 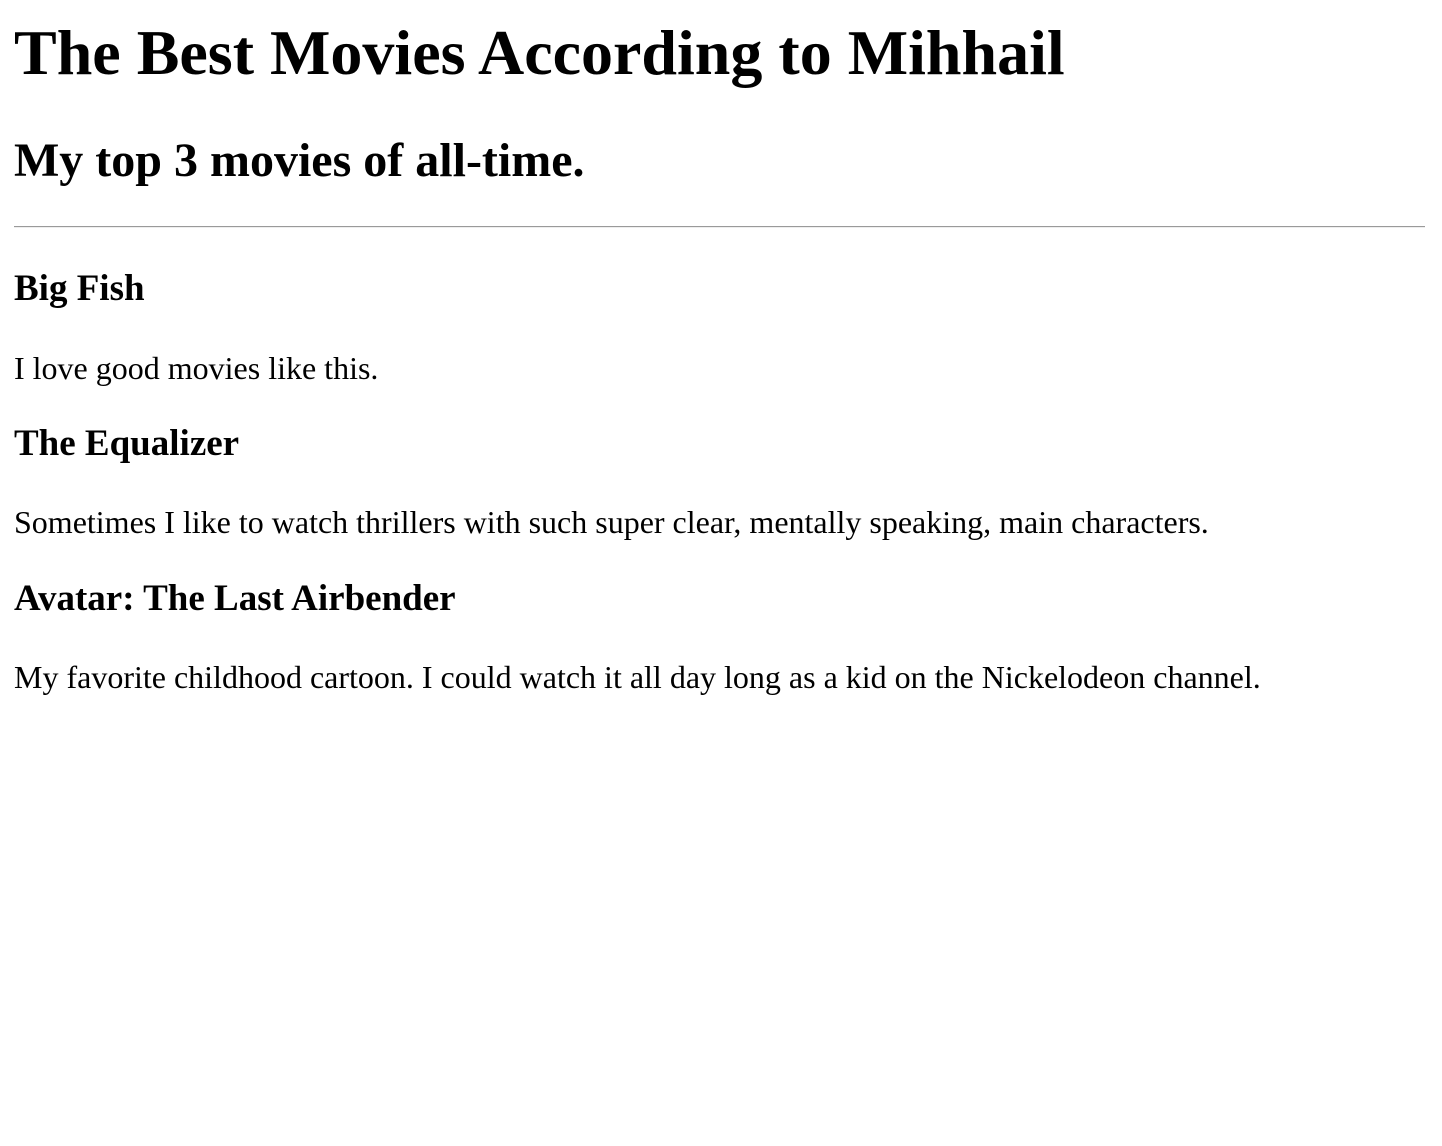 What do you see at coordinates (235, 598) in the screenshot?
I see `movie-title-avatar: Avatar: The Last Airbender` at bounding box center [235, 598].